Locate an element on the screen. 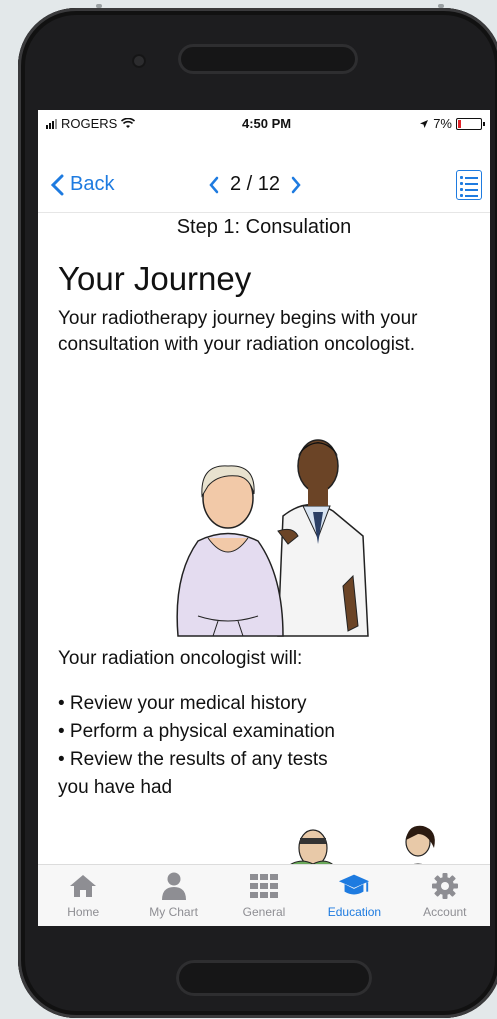 This screenshot has width=497, height=1019. list-item: you have had is located at coordinates (115, 787).